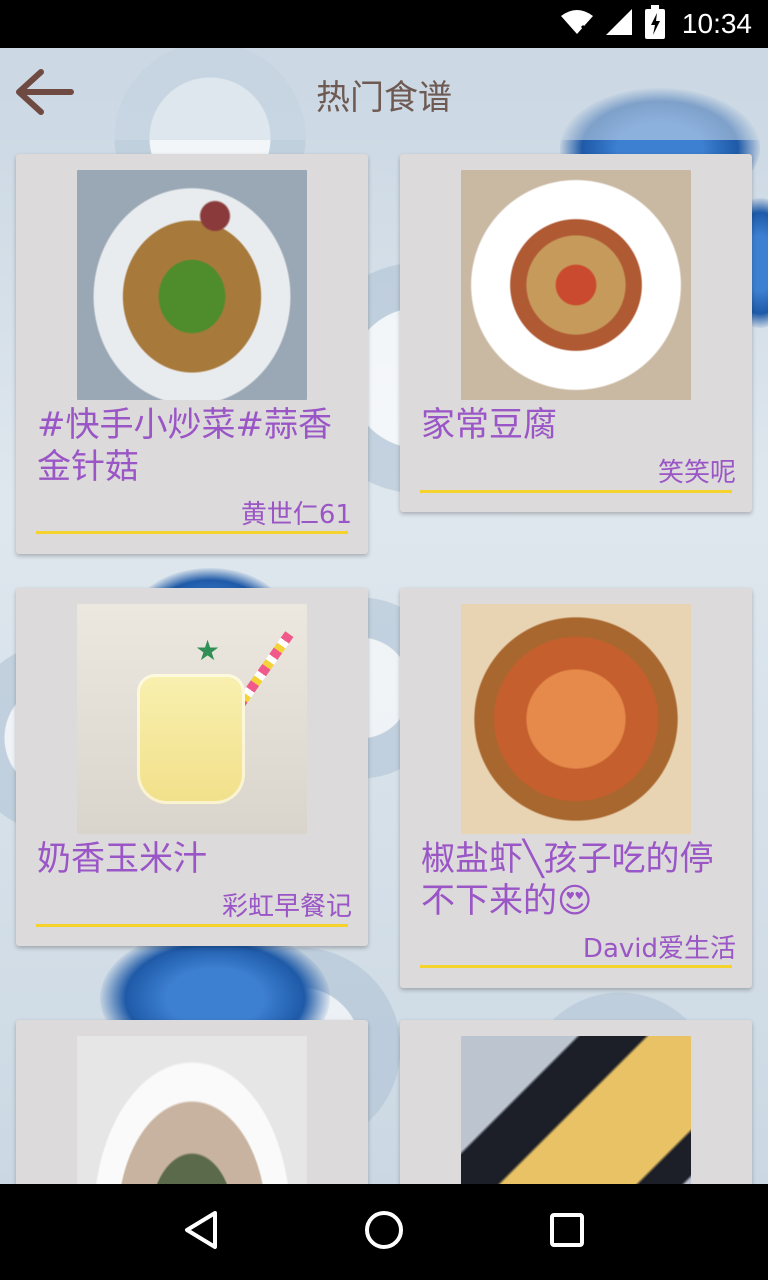  I want to click on wifi-icon, so click(577, 24).